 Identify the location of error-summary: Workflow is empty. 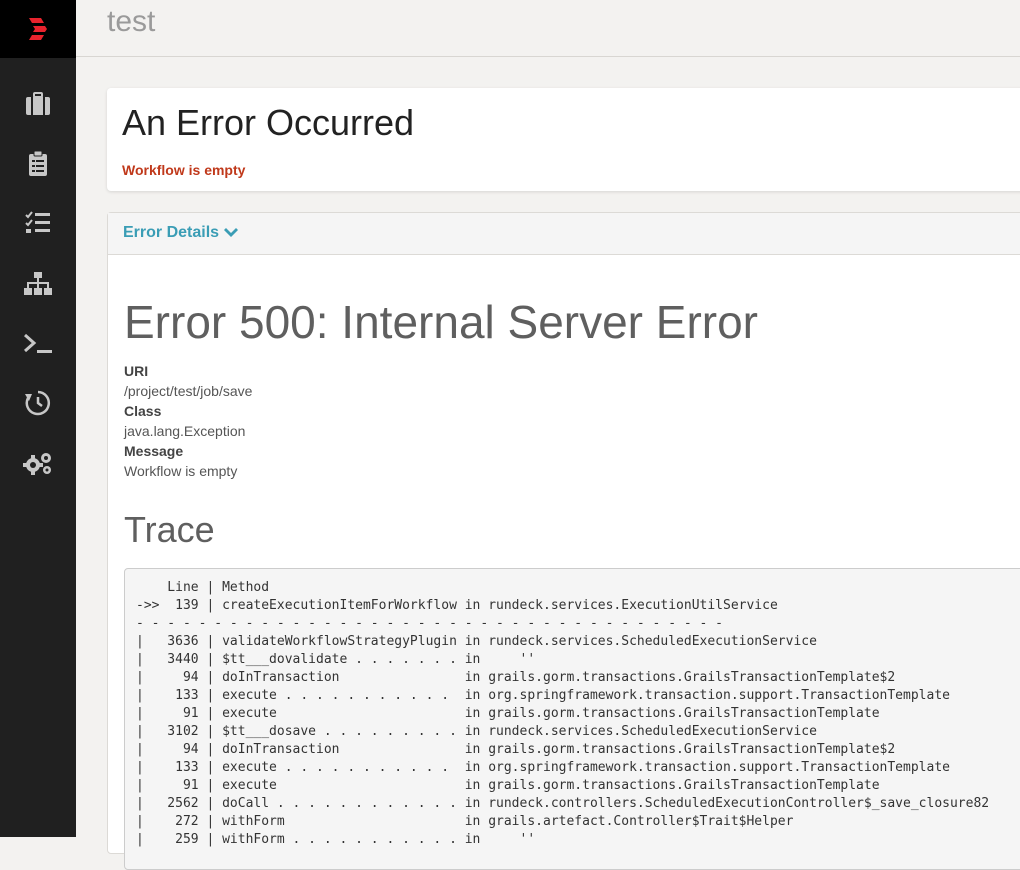
(184, 170).